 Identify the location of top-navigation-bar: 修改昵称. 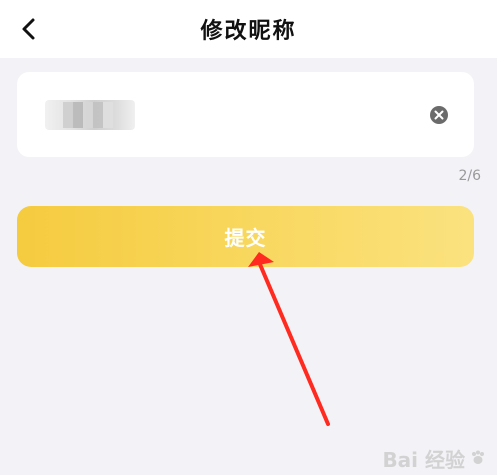
(248, 29).